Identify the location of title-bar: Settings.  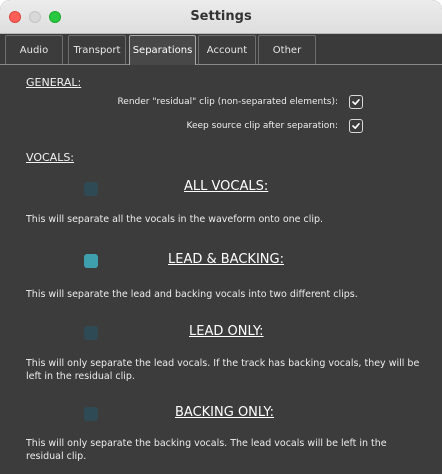
(221, 17).